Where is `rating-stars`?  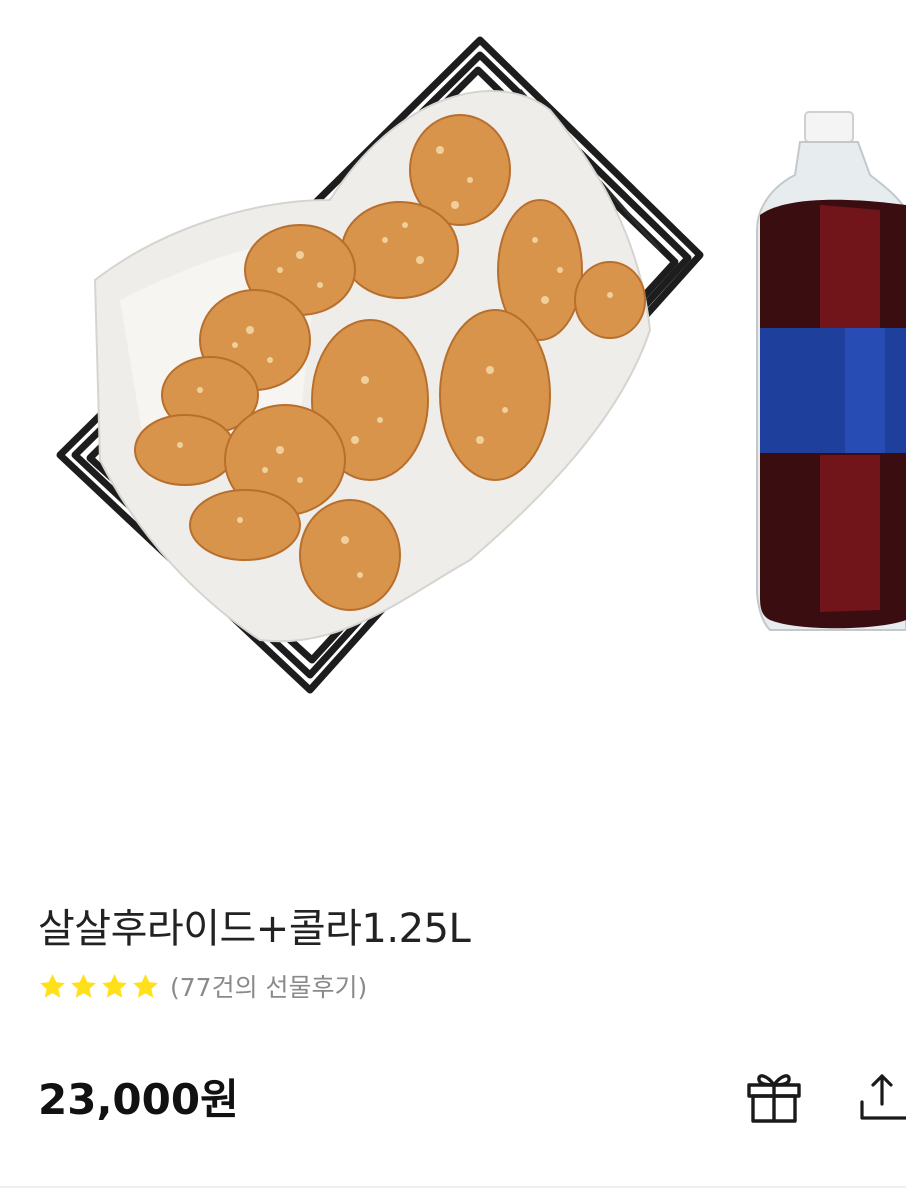 rating-stars is located at coordinates (99, 986).